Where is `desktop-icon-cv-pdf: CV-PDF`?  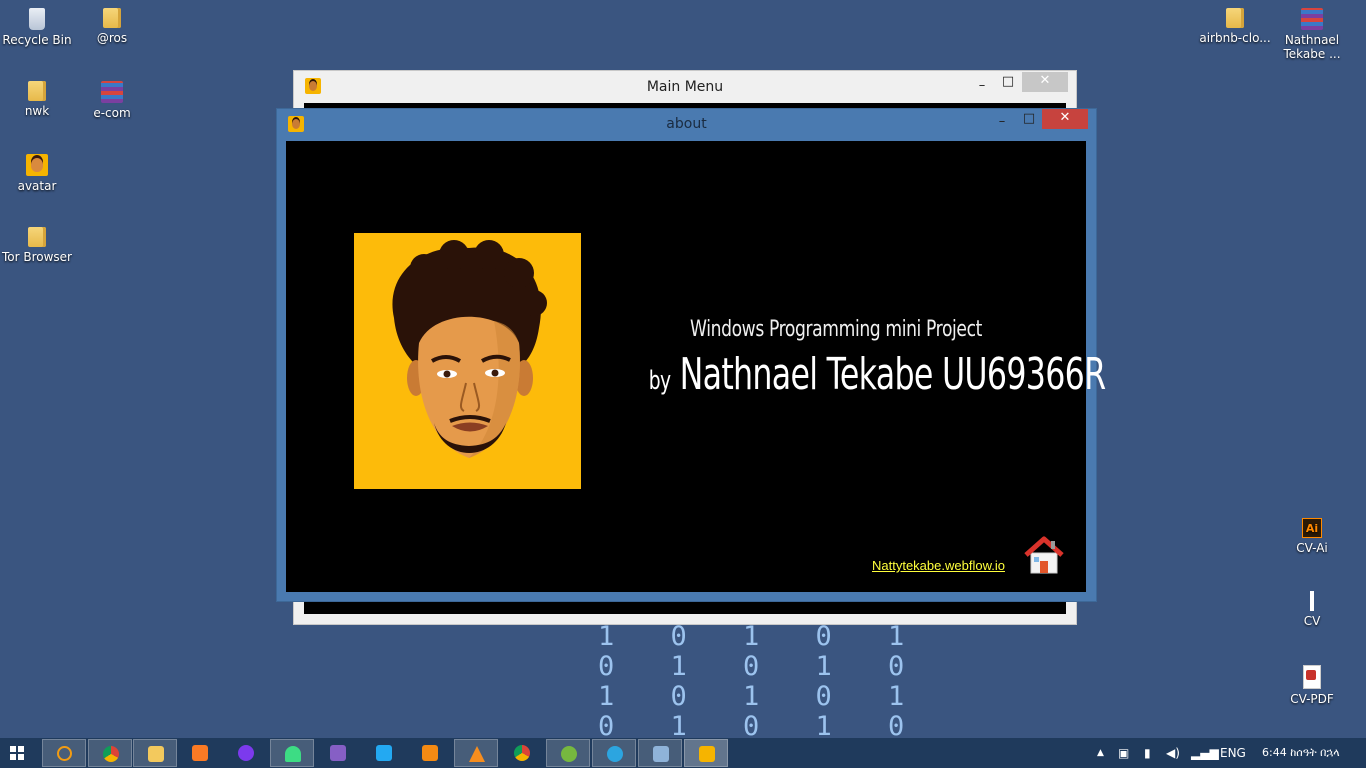
desktop-icon-cv-pdf: CV-PDF is located at coordinates (1312, 685).